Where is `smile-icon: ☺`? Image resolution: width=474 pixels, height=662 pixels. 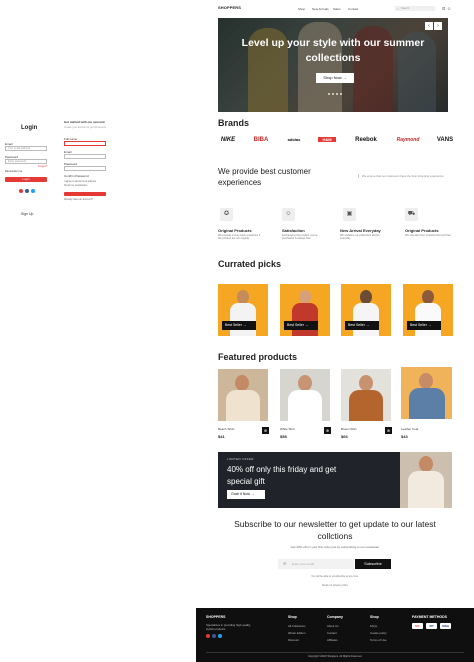
smile-icon: ☺ is located at coordinates (288, 214).